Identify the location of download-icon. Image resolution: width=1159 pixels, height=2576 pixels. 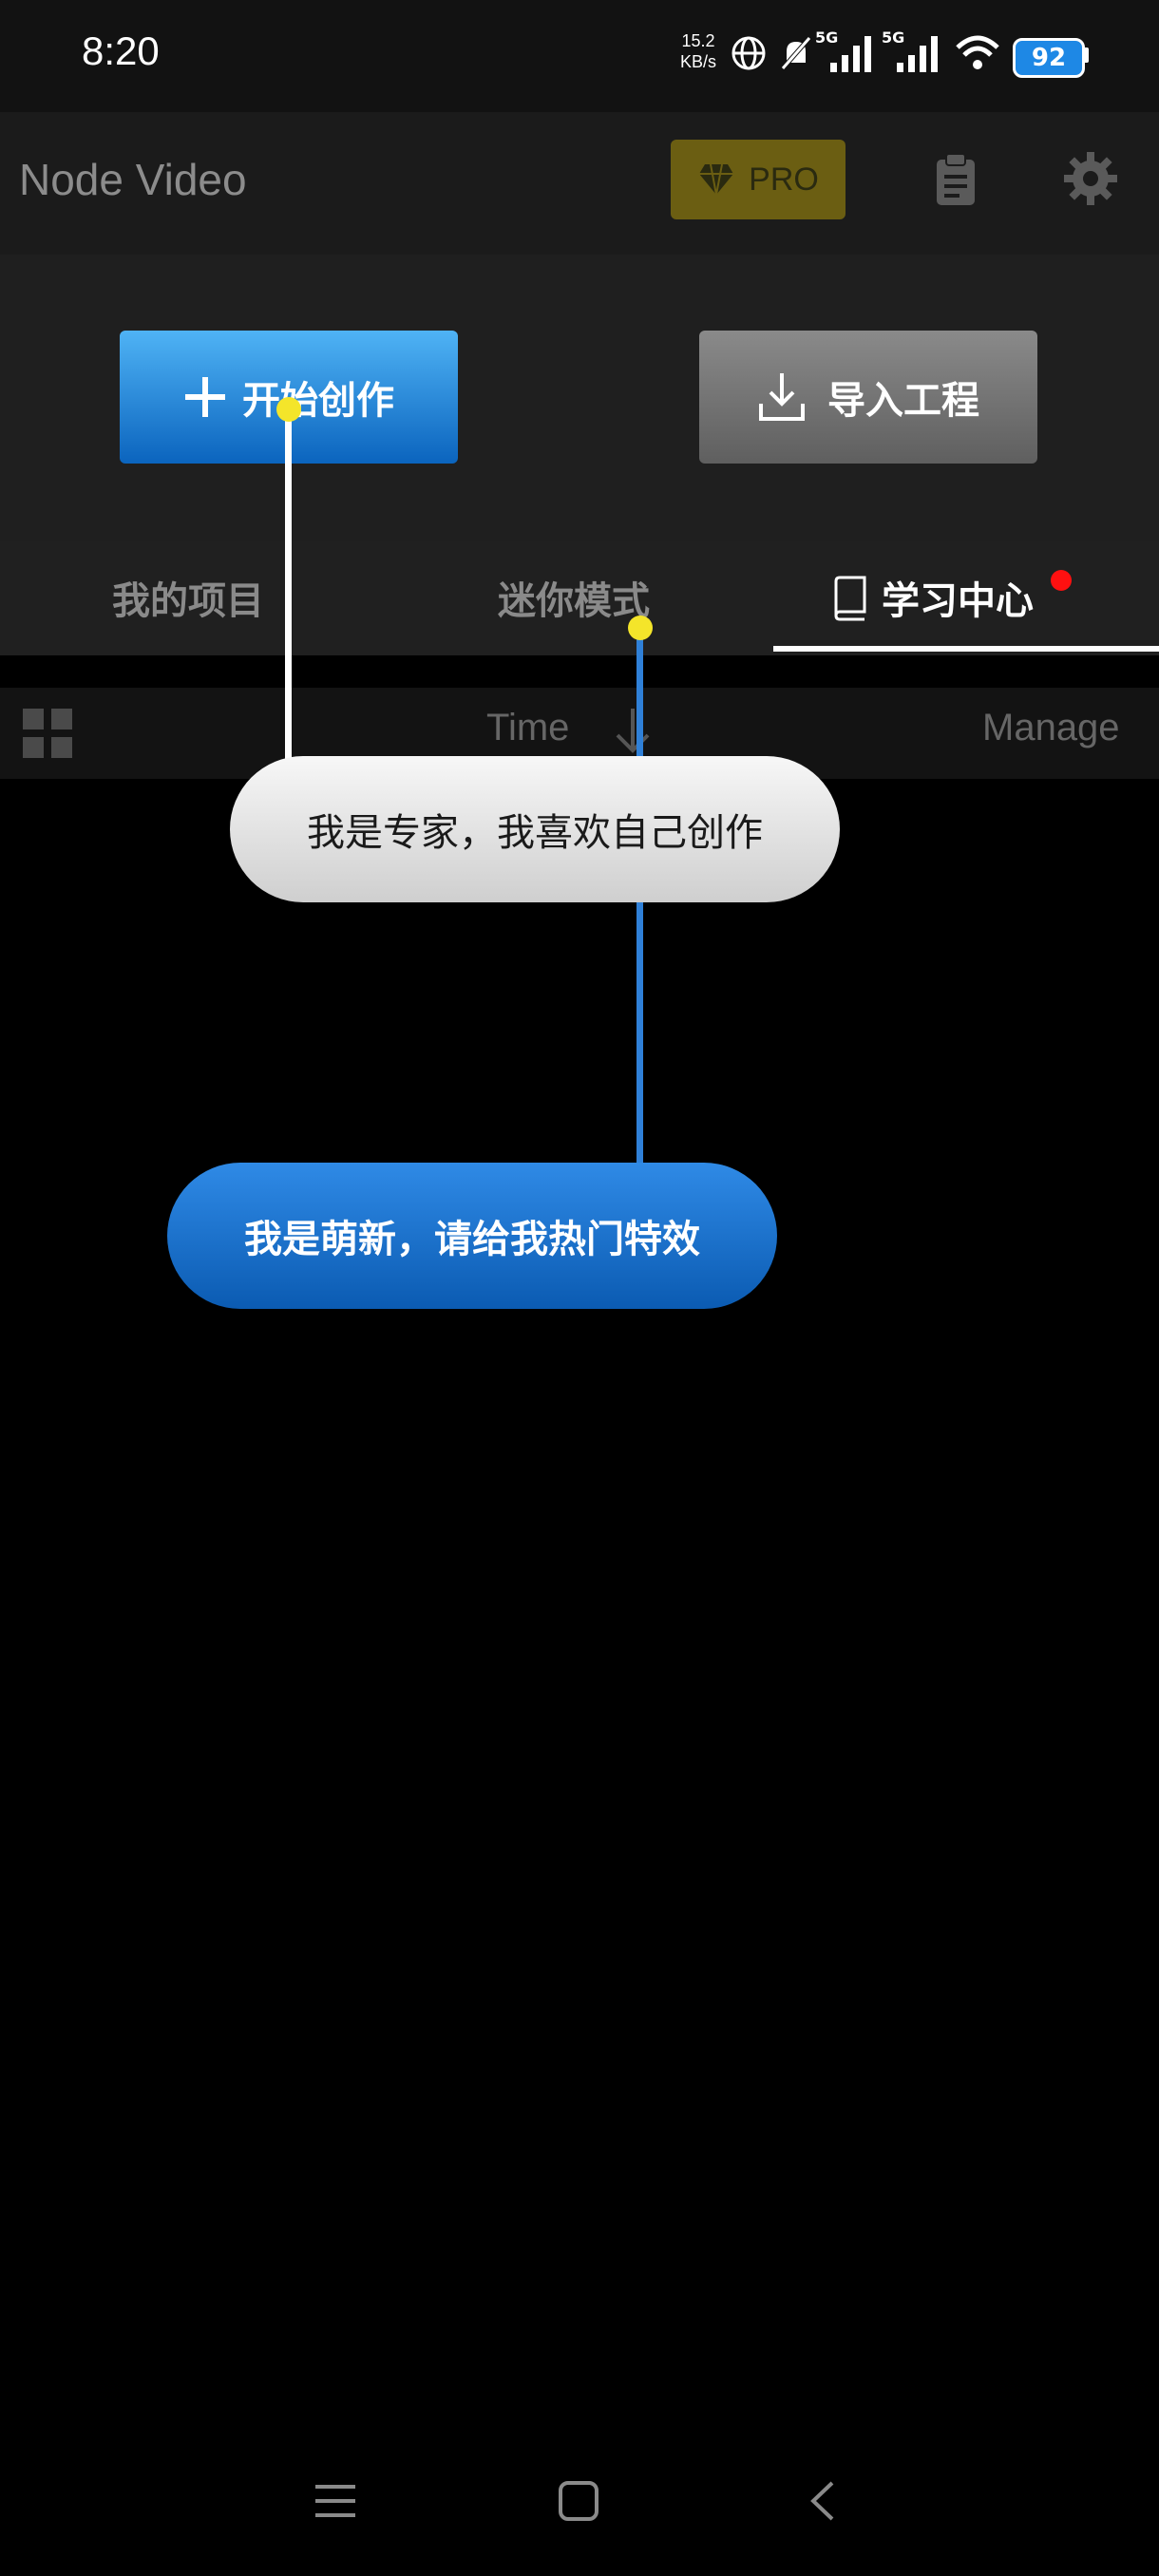
(782, 397).